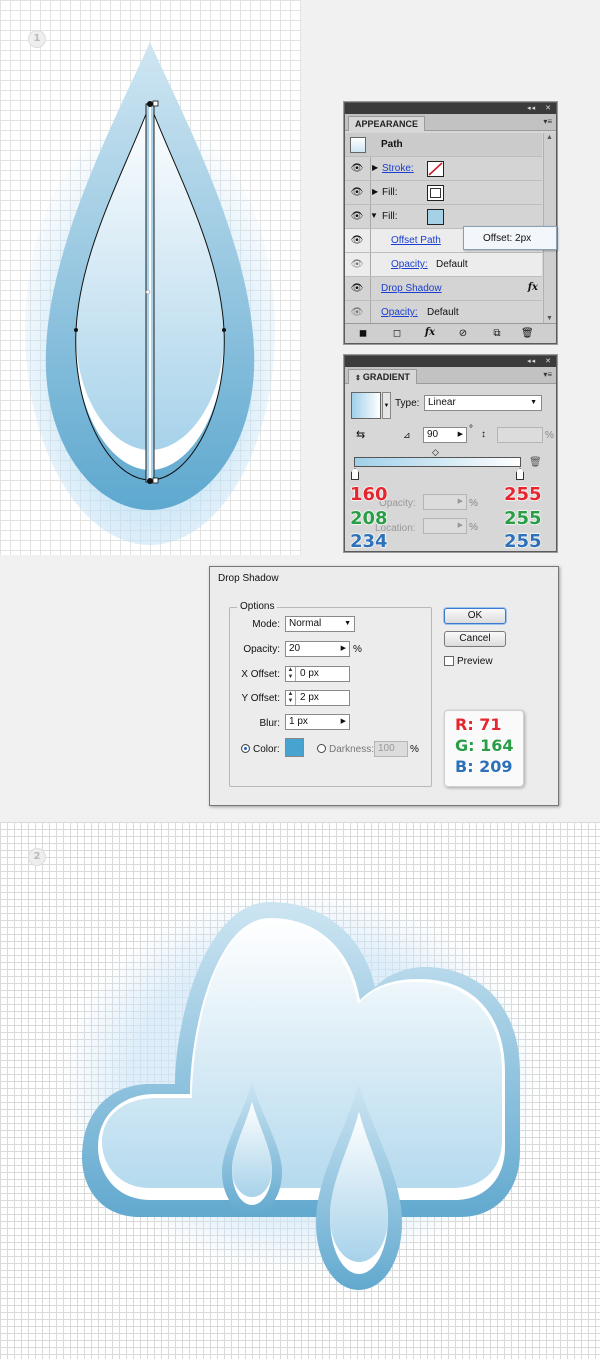 The width and height of the screenshot is (600, 1359). What do you see at coordinates (369, 495) in the screenshot?
I see `left-stop-r: 160` at bounding box center [369, 495].